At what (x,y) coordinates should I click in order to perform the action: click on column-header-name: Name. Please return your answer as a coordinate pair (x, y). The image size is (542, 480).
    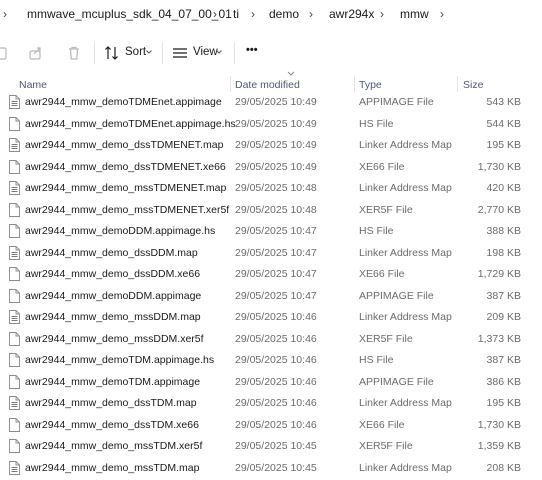
    Looking at the image, I should click on (33, 85).